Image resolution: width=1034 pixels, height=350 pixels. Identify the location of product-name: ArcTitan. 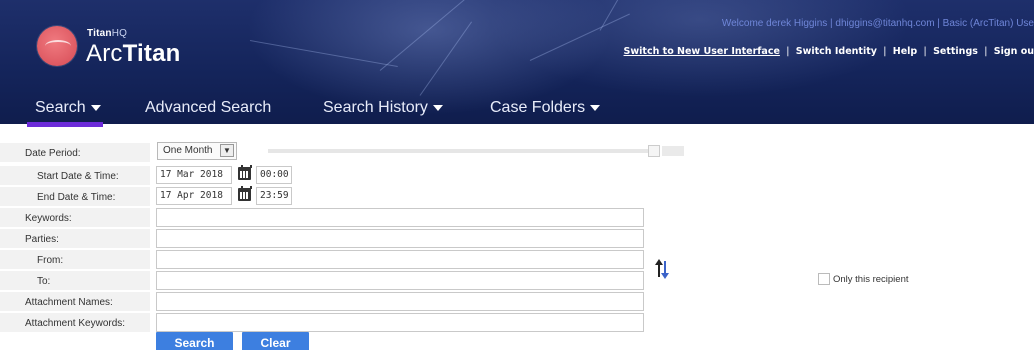
(133, 53).